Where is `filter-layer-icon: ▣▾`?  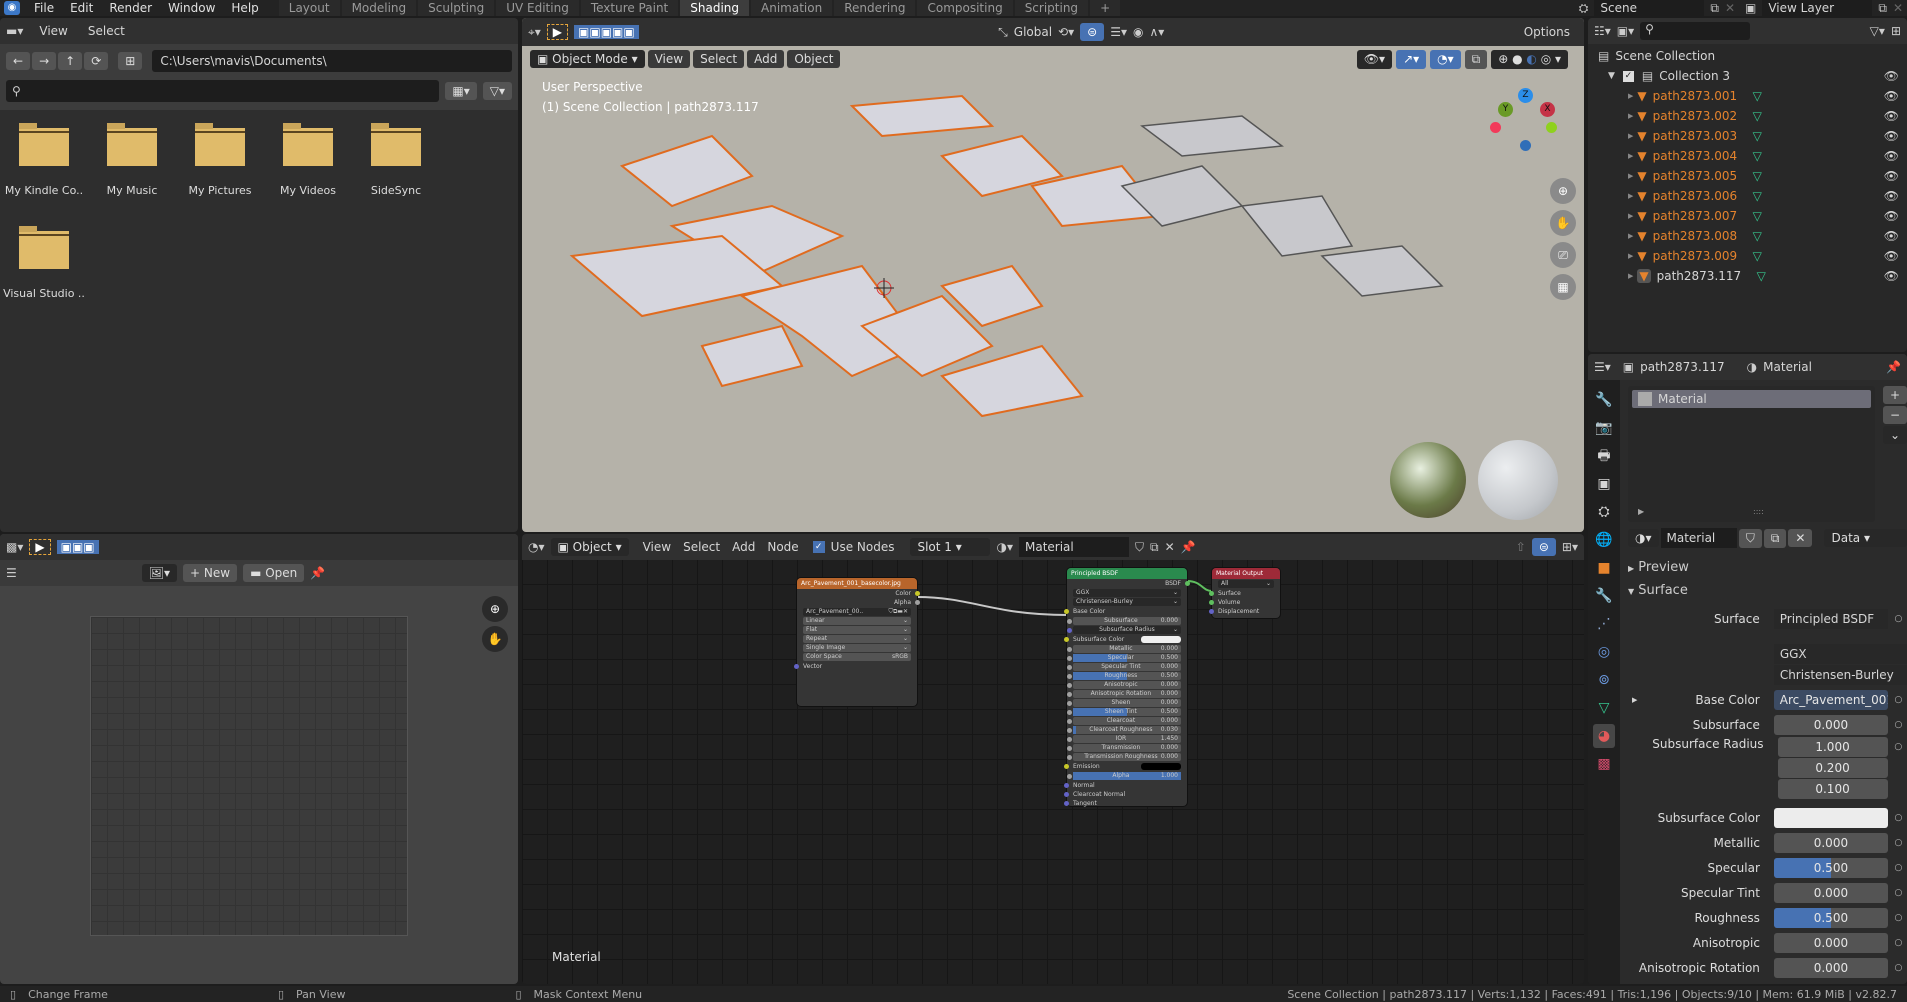
filter-layer-icon: ▣▾ is located at coordinates (1625, 31).